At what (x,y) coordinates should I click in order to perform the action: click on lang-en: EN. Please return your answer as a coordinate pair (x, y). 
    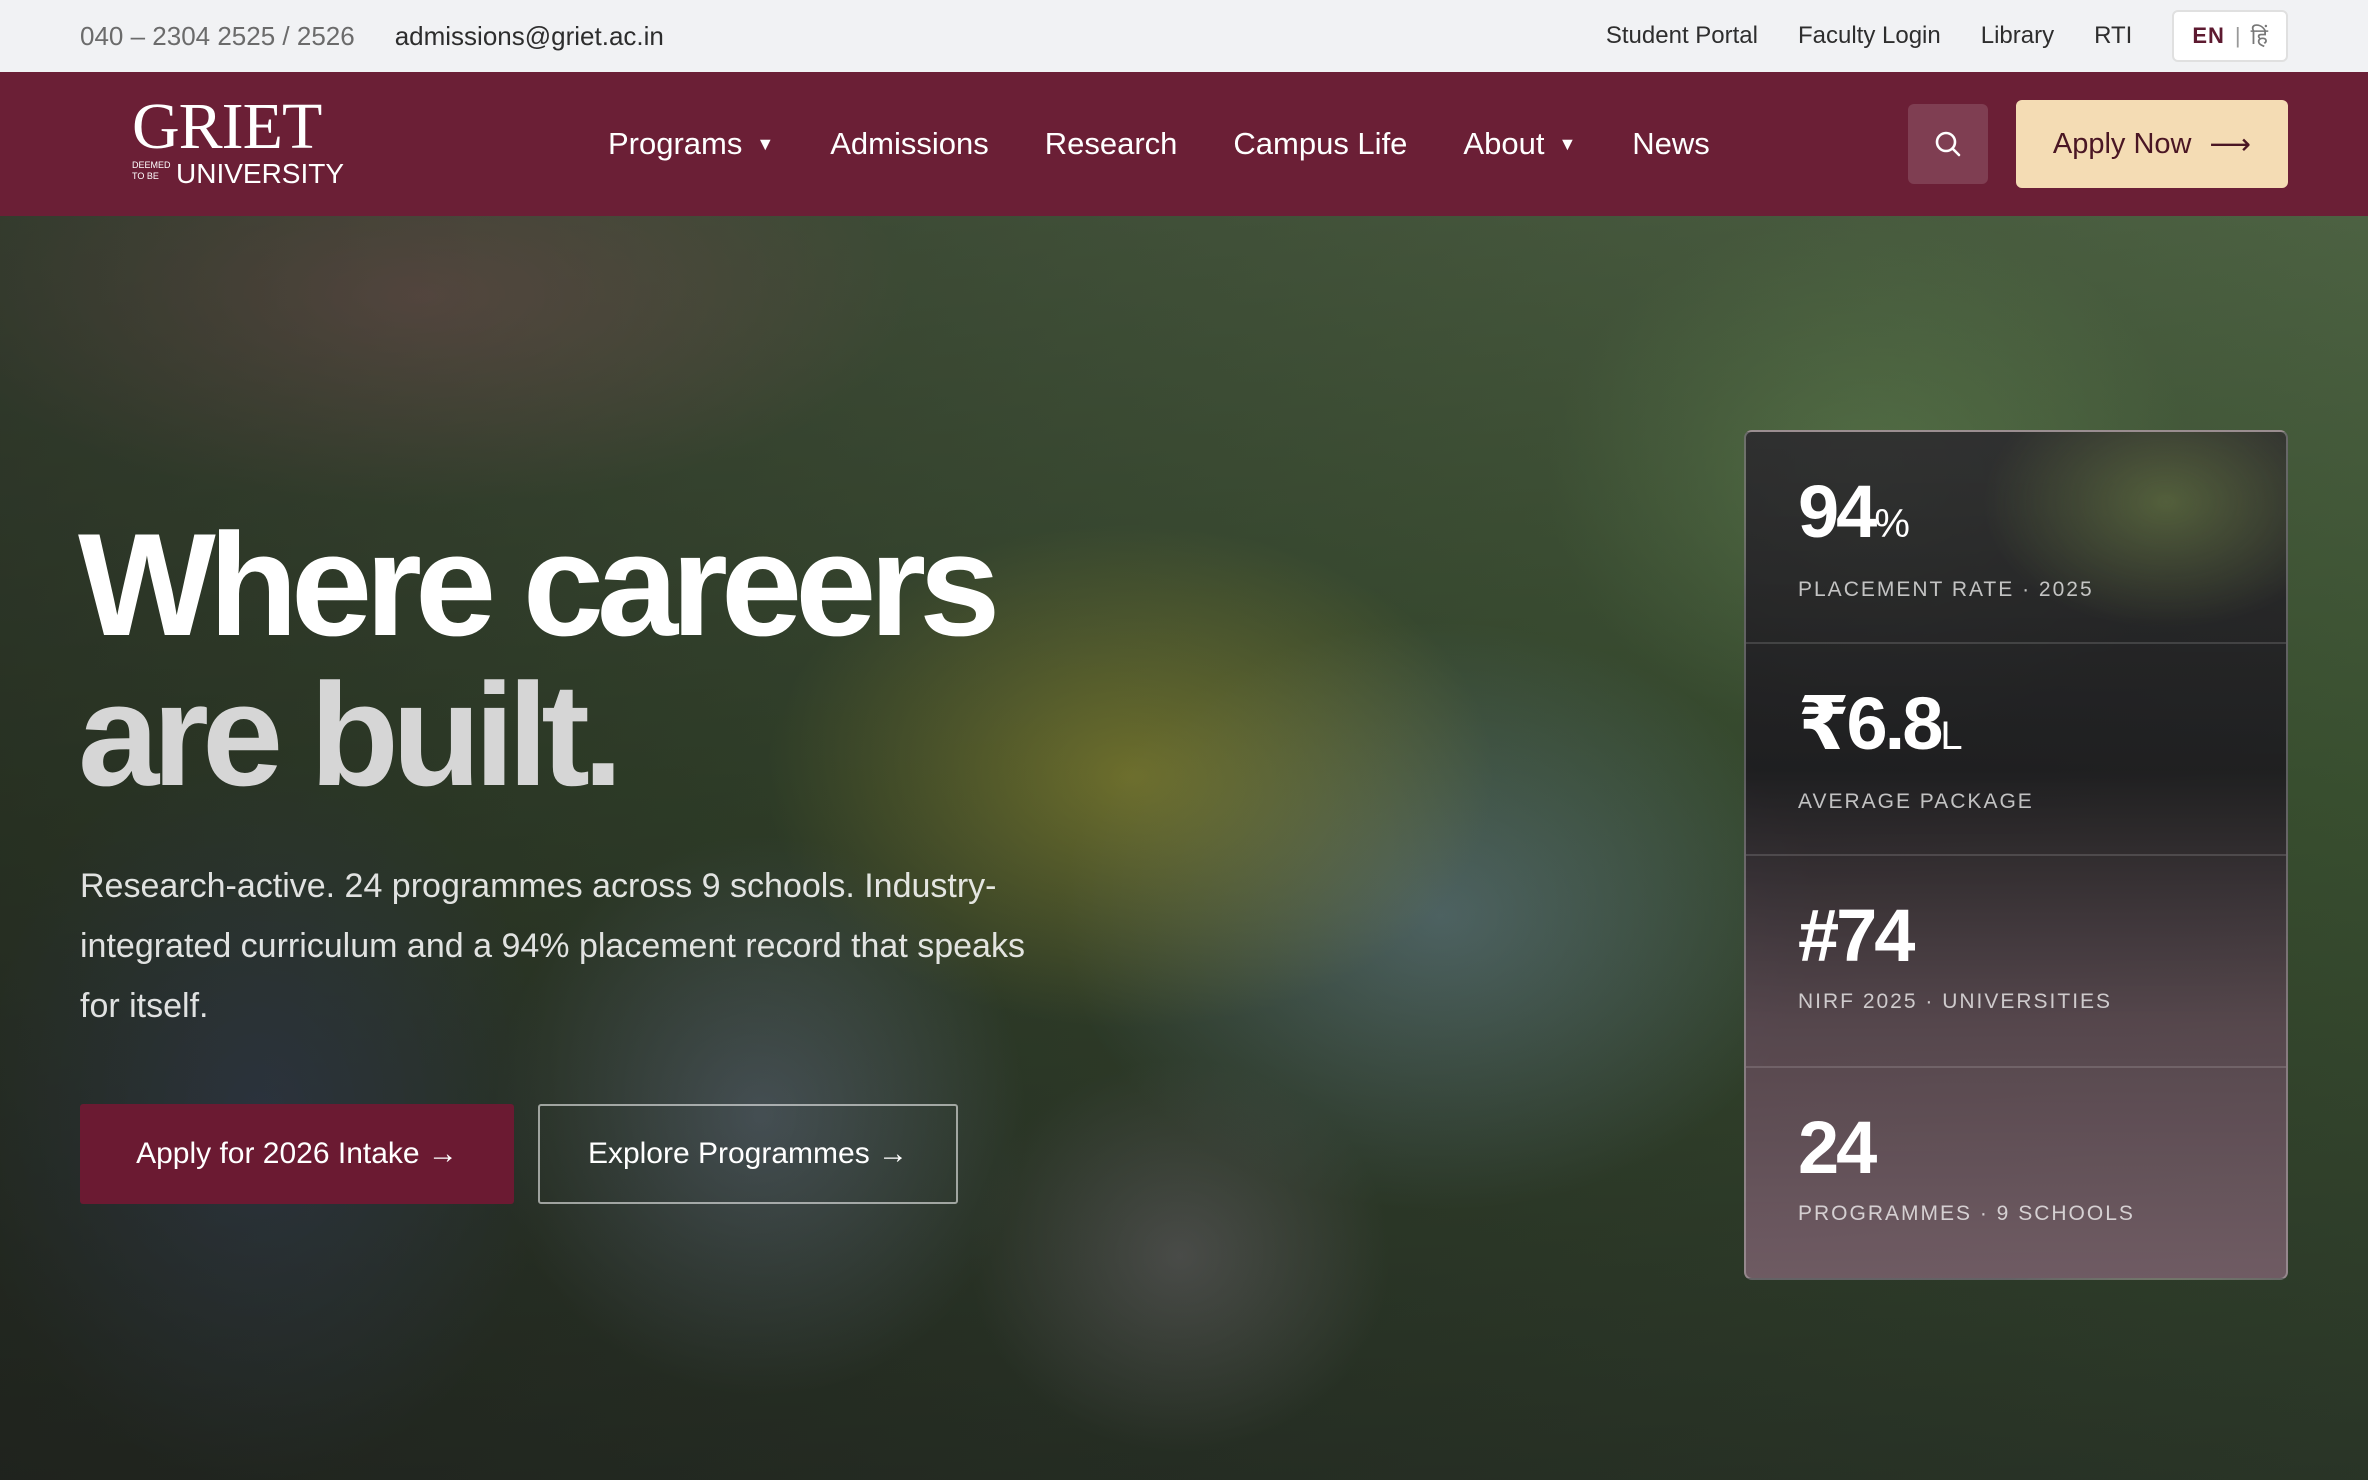
    Looking at the image, I should click on (2208, 36).